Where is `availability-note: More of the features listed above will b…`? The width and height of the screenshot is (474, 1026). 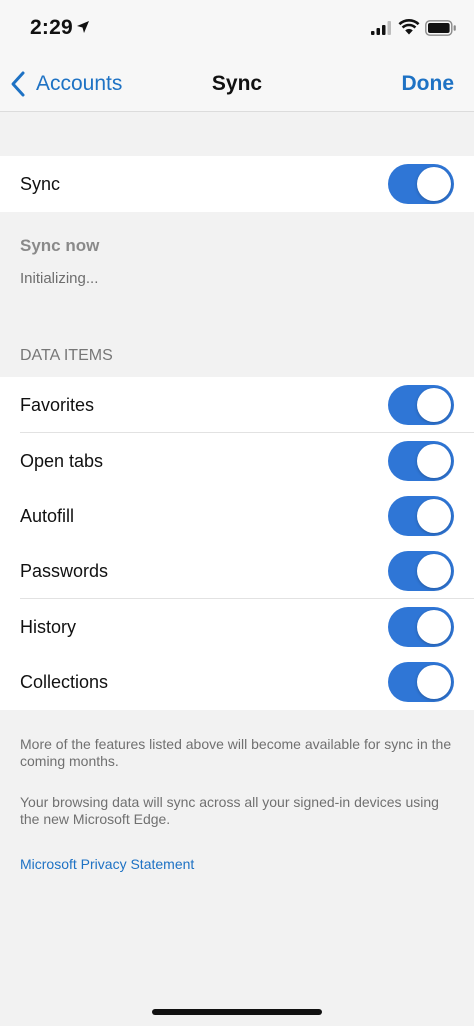 availability-note: More of the features listed above will b… is located at coordinates (236, 752).